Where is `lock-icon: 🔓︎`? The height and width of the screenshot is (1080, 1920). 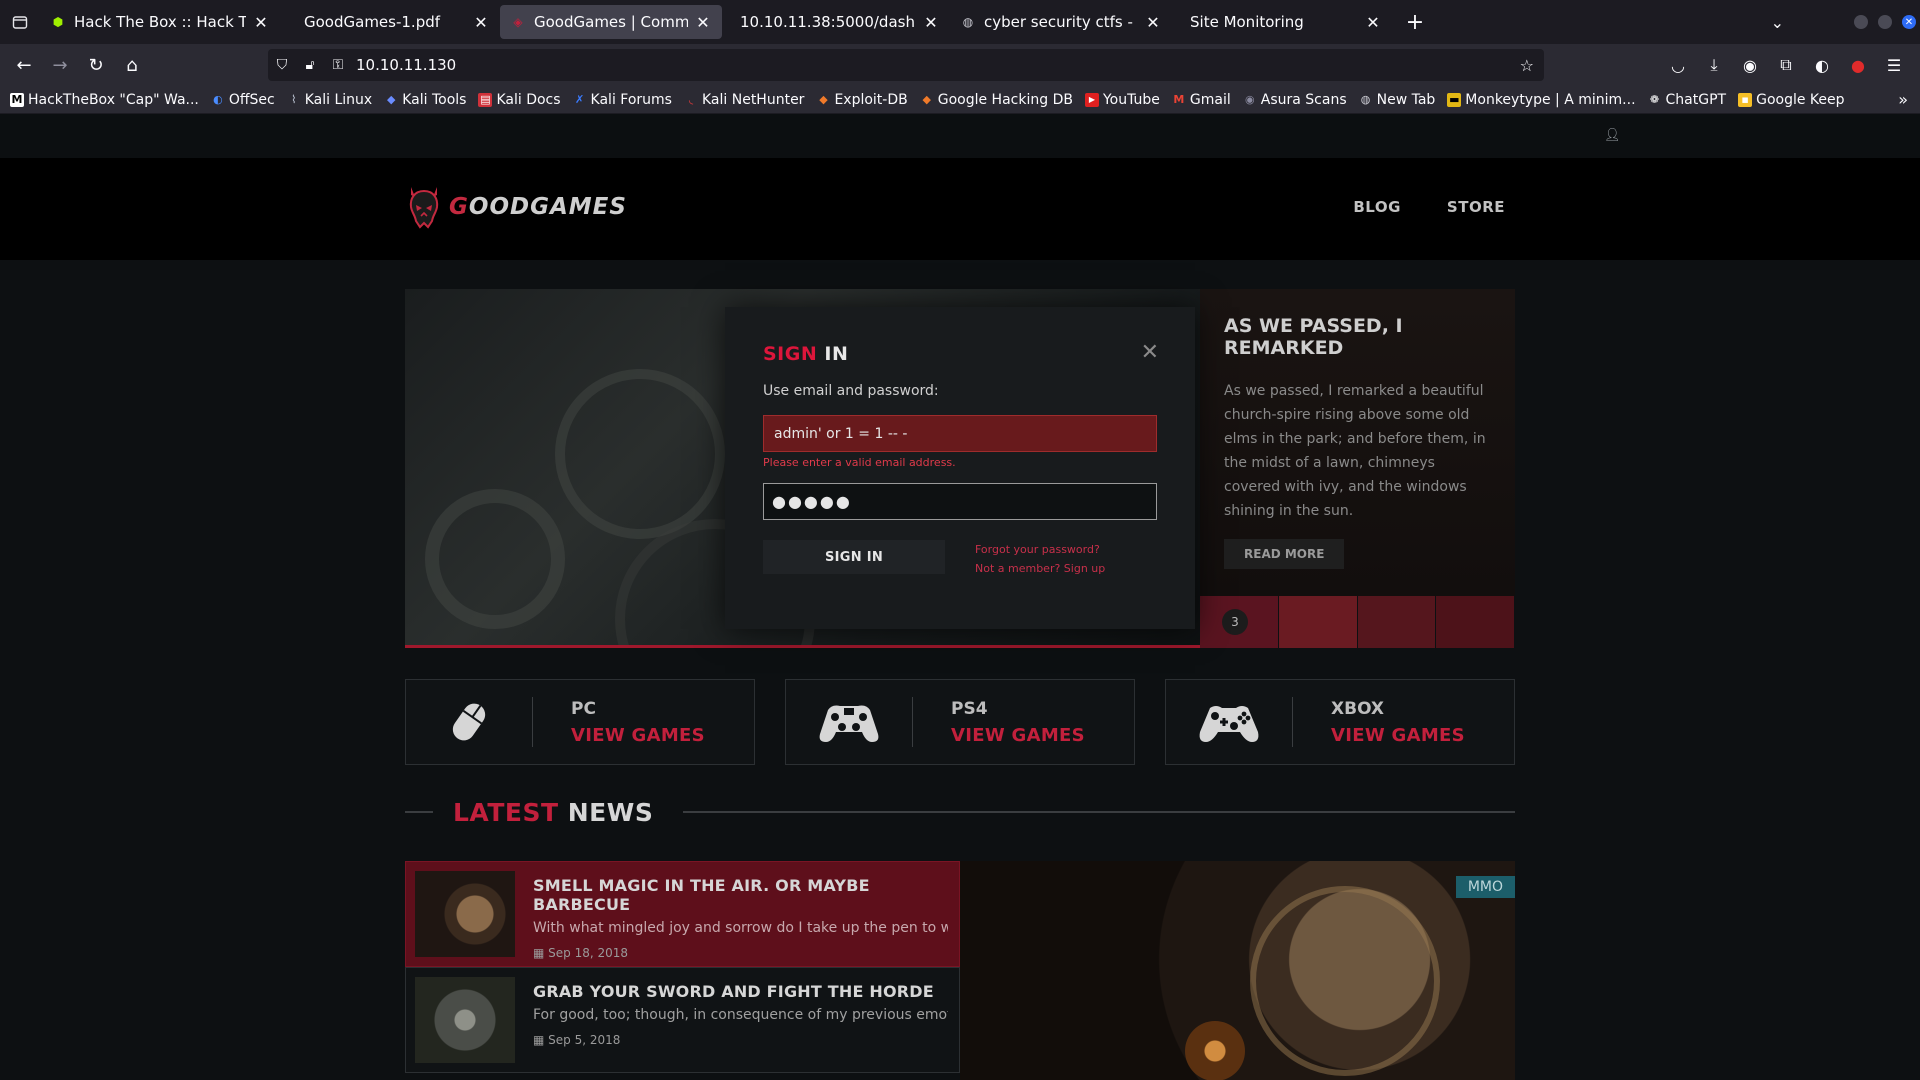
lock-icon: 🔓︎ is located at coordinates (310, 65).